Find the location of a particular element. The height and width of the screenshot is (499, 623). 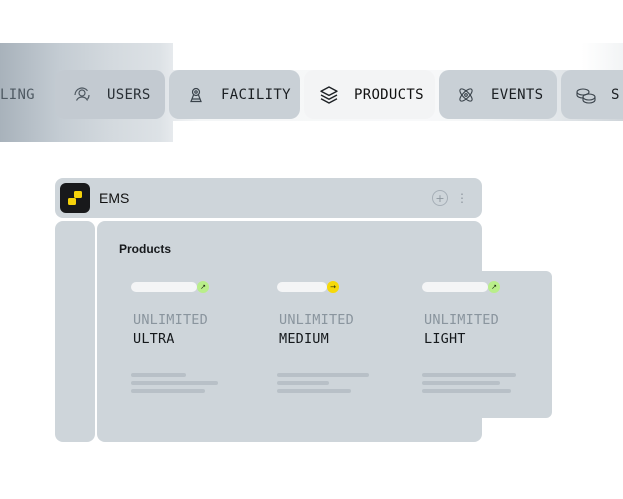

tab-billing: LING is located at coordinates (24, 94).